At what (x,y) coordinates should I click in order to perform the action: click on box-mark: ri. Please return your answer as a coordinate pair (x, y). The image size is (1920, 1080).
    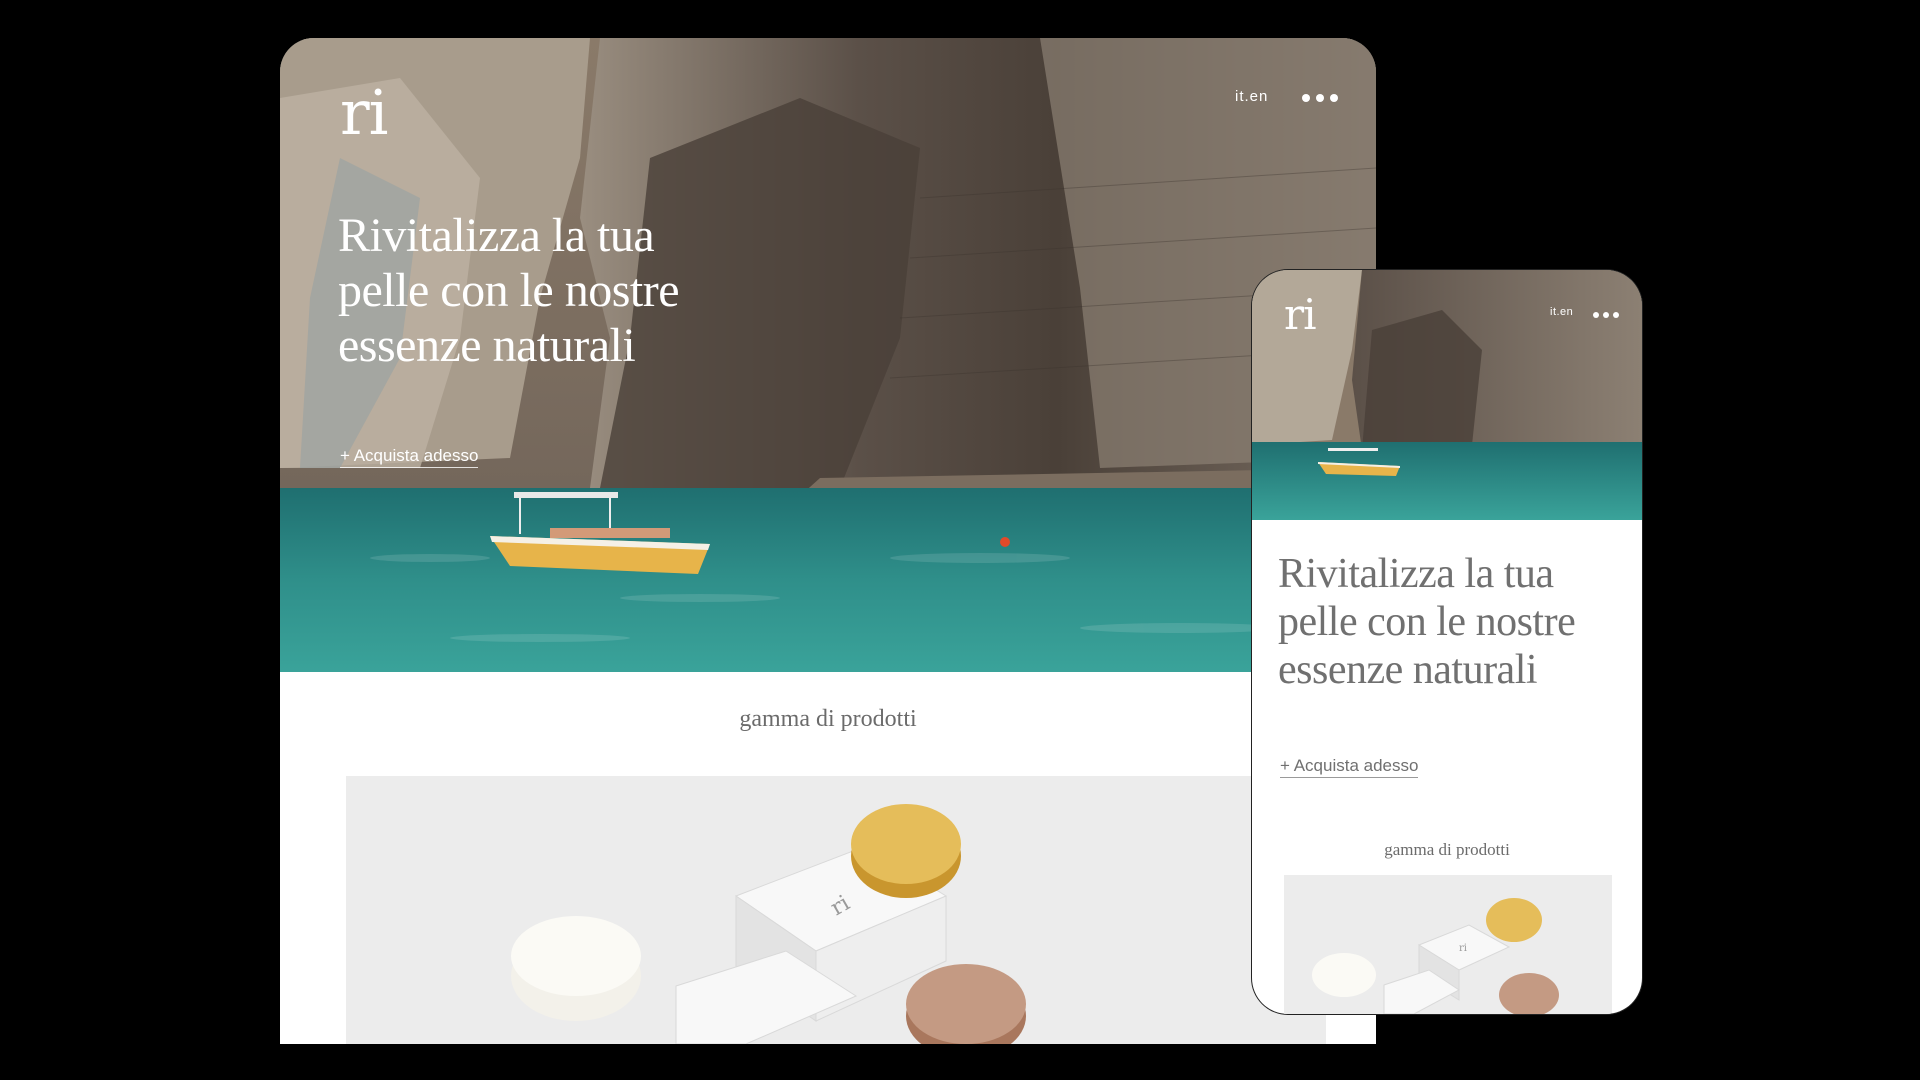
    Looking at the image, I should click on (1463, 948).